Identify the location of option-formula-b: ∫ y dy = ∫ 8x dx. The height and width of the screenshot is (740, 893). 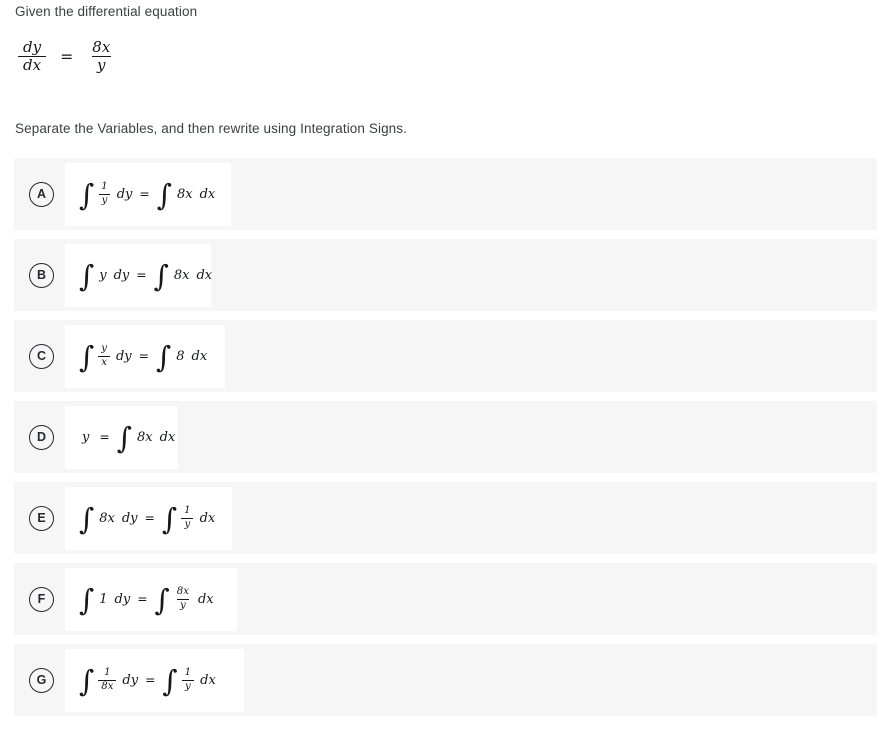
(139, 275).